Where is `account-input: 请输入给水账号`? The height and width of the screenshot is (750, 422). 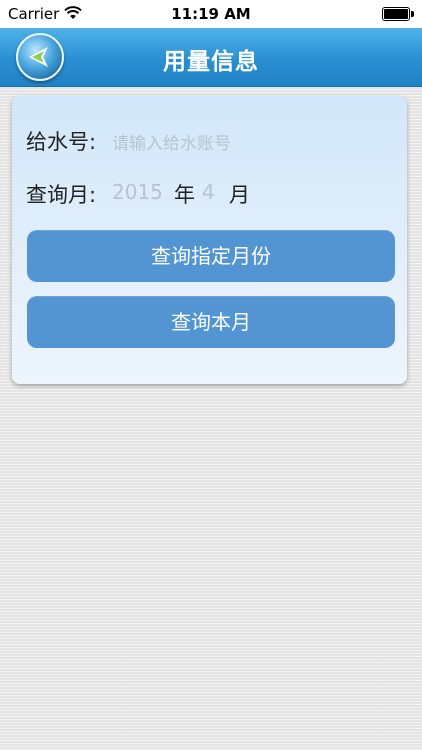 account-input: 请输入给水账号 is located at coordinates (171, 141).